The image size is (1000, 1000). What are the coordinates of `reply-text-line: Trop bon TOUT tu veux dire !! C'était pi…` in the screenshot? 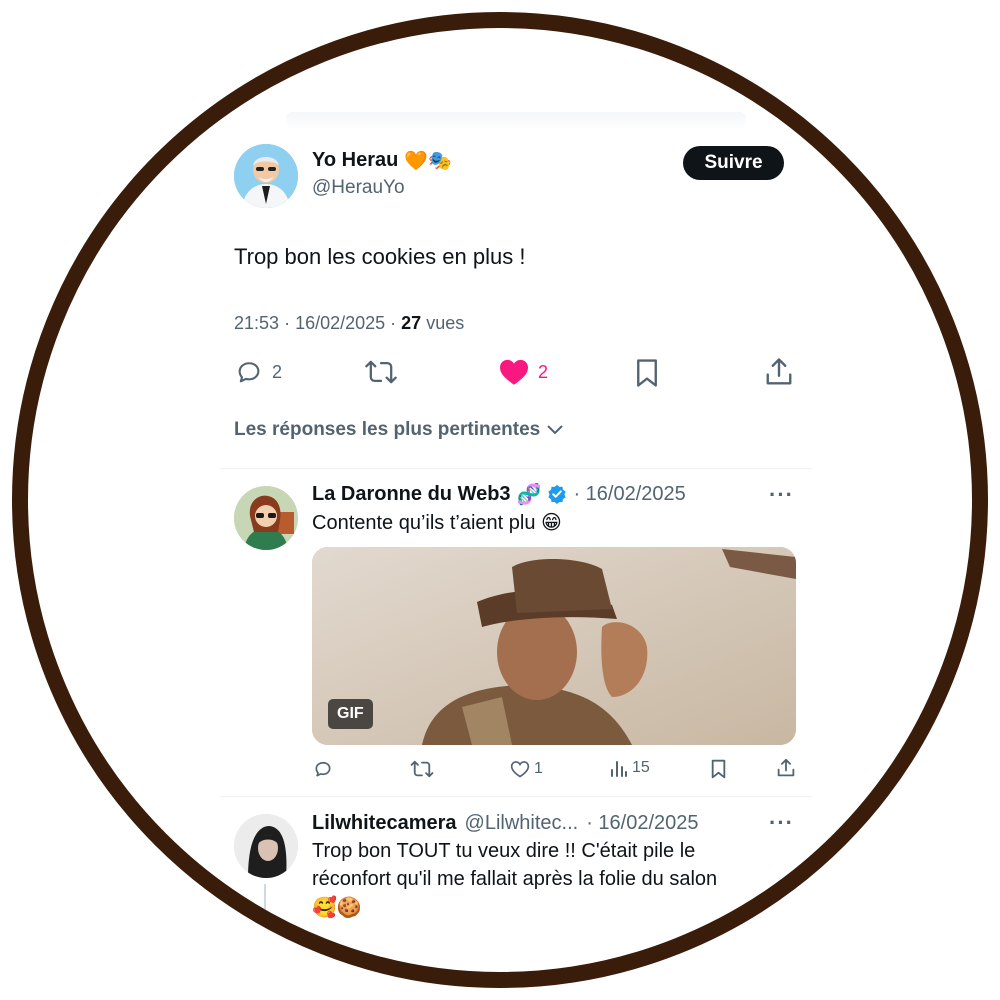 It's located at (504, 851).